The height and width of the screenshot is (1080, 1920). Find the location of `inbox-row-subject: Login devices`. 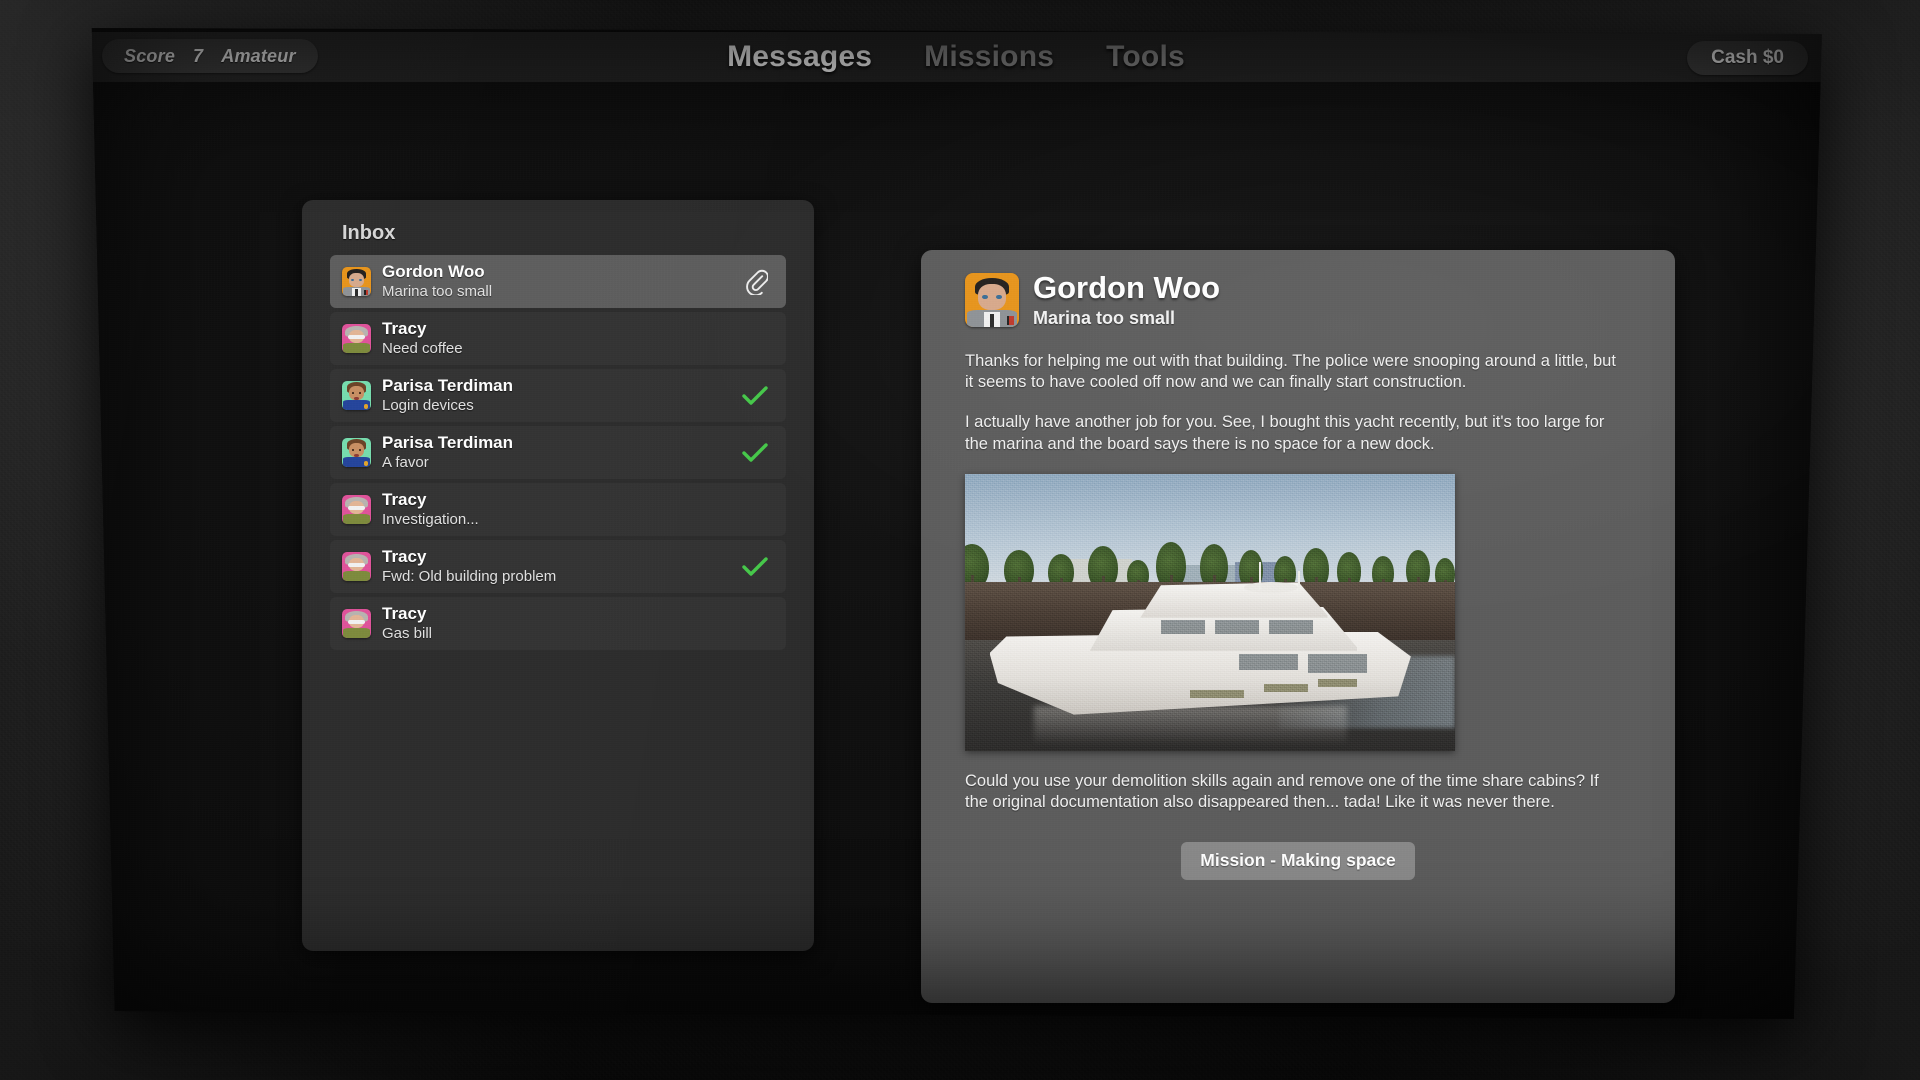

inbox-row-subject: Login devices is located at coordinates (428, 405).